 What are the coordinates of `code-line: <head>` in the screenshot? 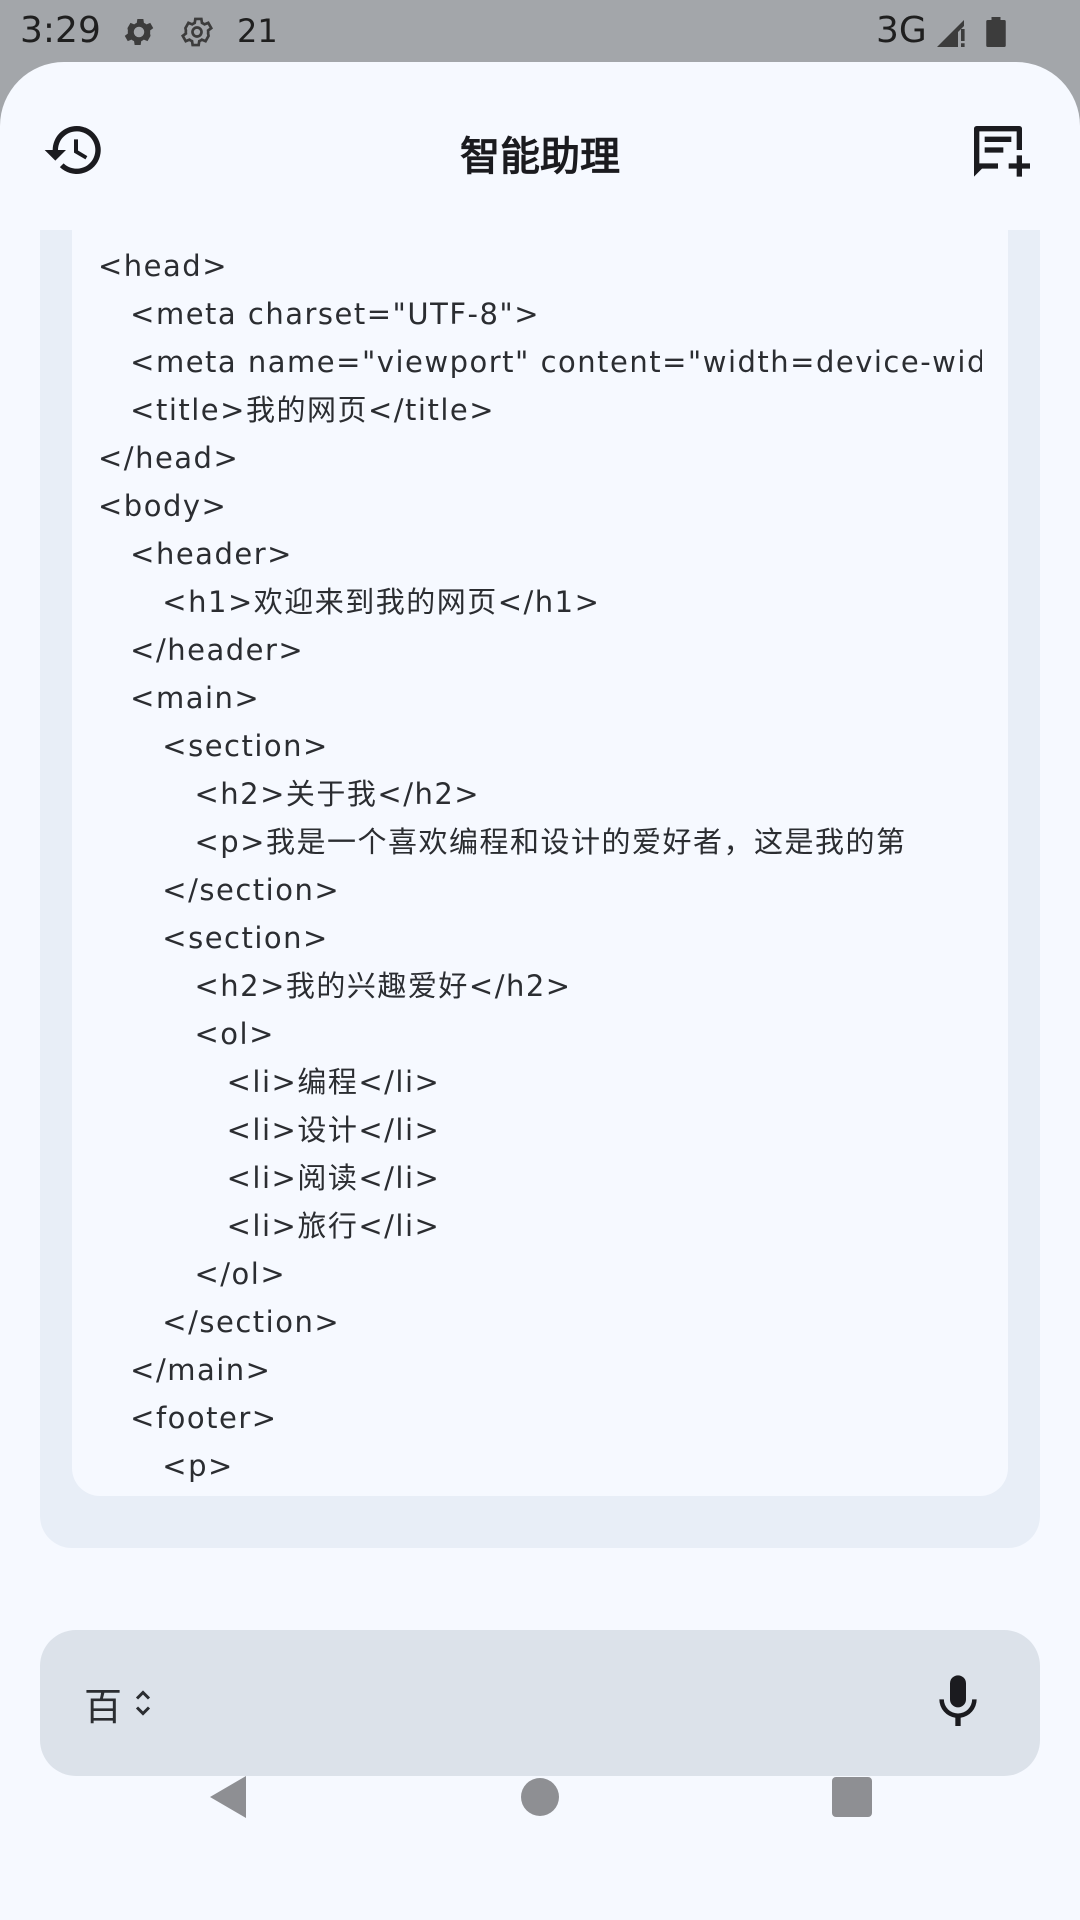 It's located at (163, 266).